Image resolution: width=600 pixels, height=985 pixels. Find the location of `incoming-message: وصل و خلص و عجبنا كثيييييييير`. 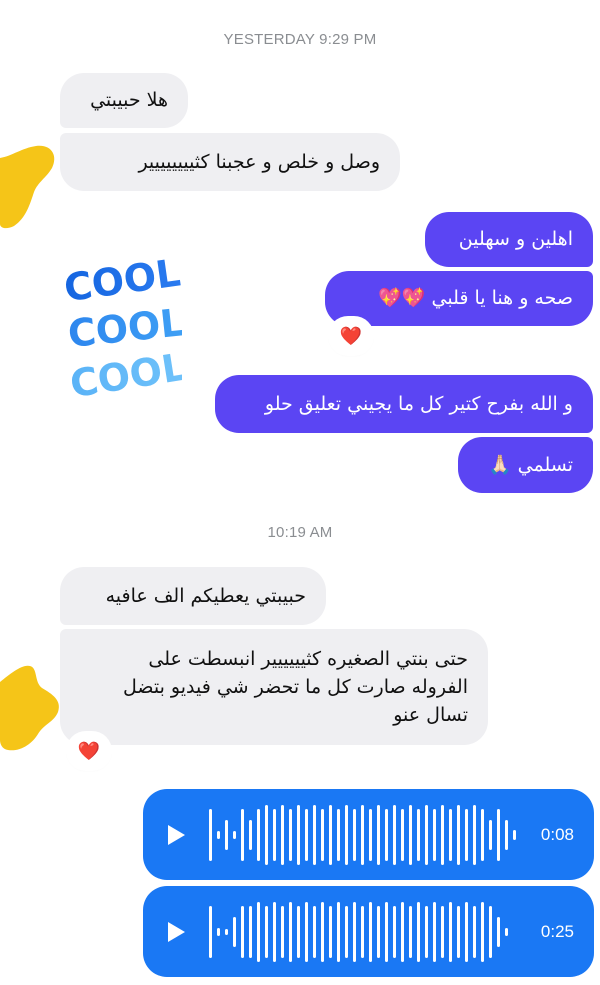

incoming-message: وصل و خلص و عجبنا كثيييييييير is located at coordinates (230, 162).